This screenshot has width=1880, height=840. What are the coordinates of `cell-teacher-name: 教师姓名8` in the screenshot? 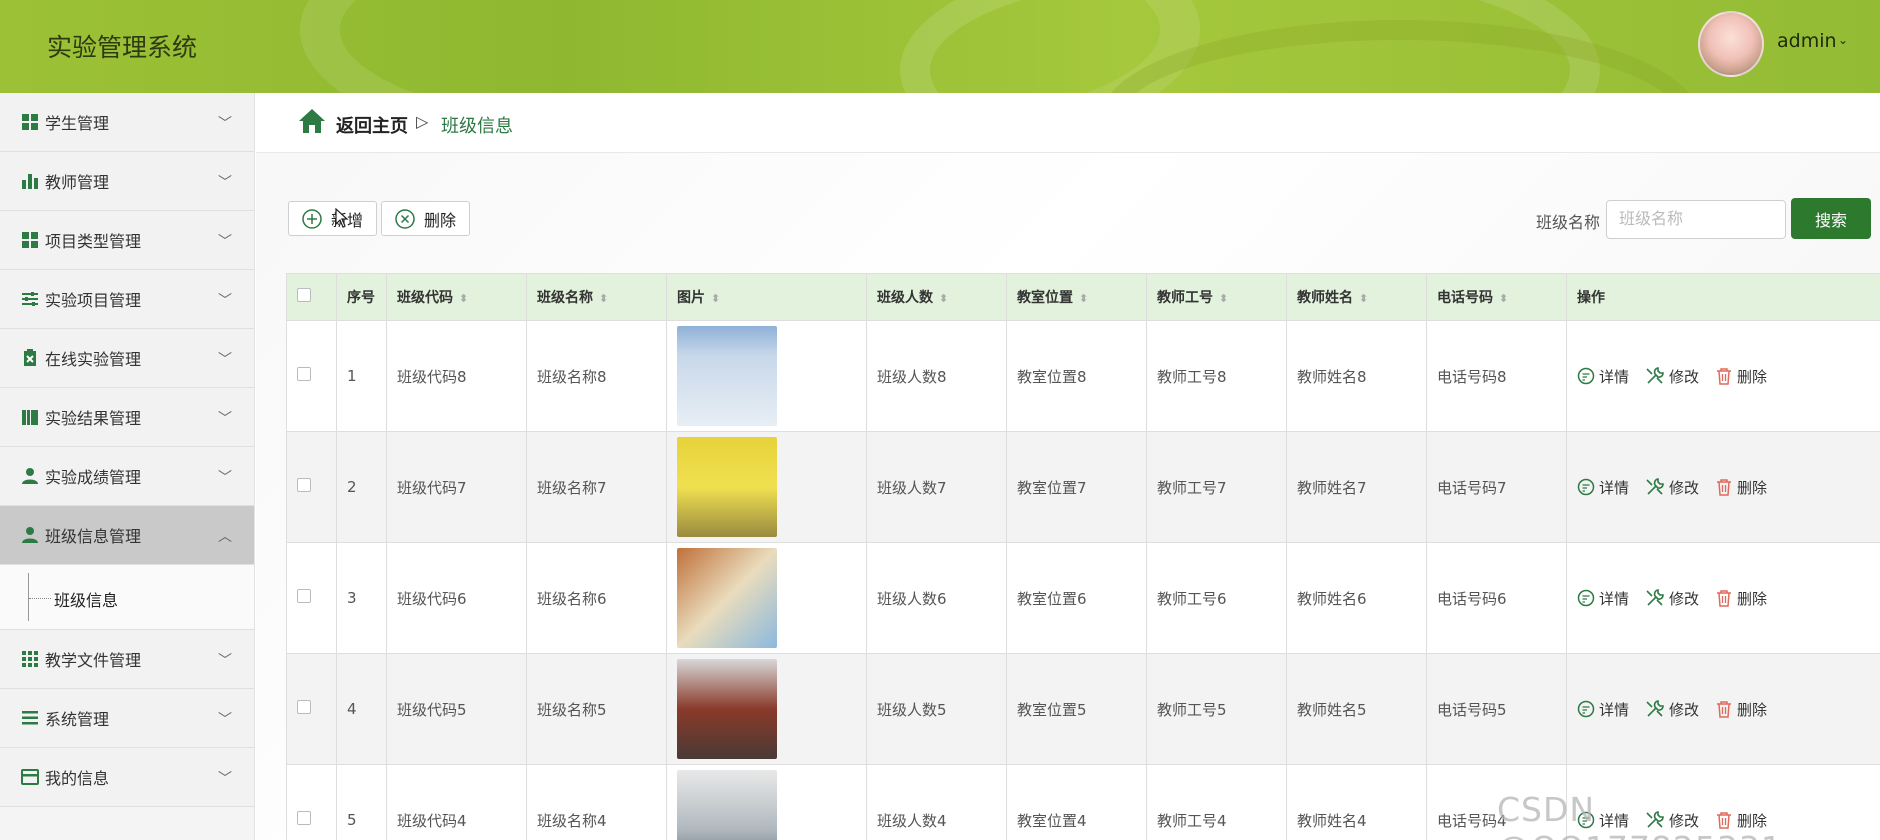 It's located at (1356, 376).